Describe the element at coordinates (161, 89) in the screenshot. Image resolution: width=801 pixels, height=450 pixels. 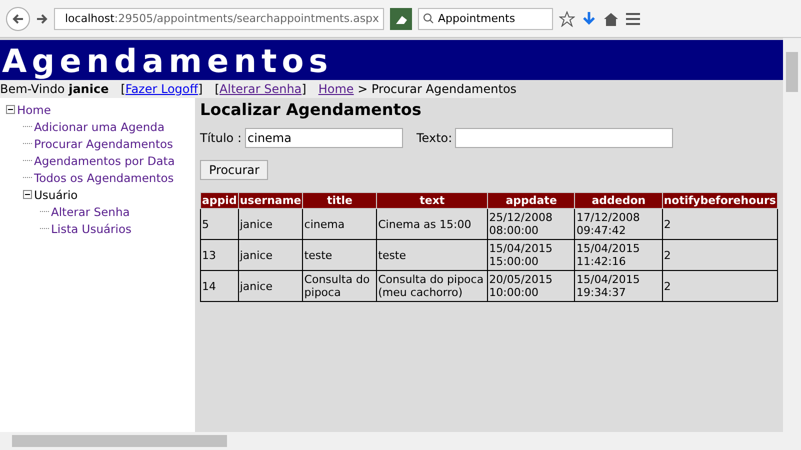
I see `header-link: Fazer Logoff` at that location.